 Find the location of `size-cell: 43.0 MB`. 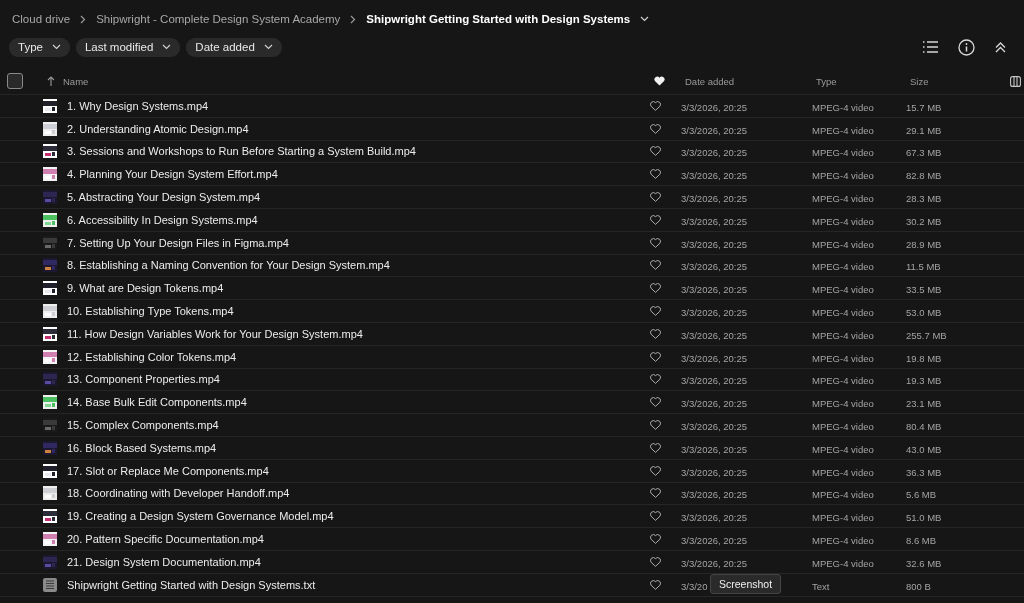

size-cell: 43.0 MB is located at coordinates (924, 449).